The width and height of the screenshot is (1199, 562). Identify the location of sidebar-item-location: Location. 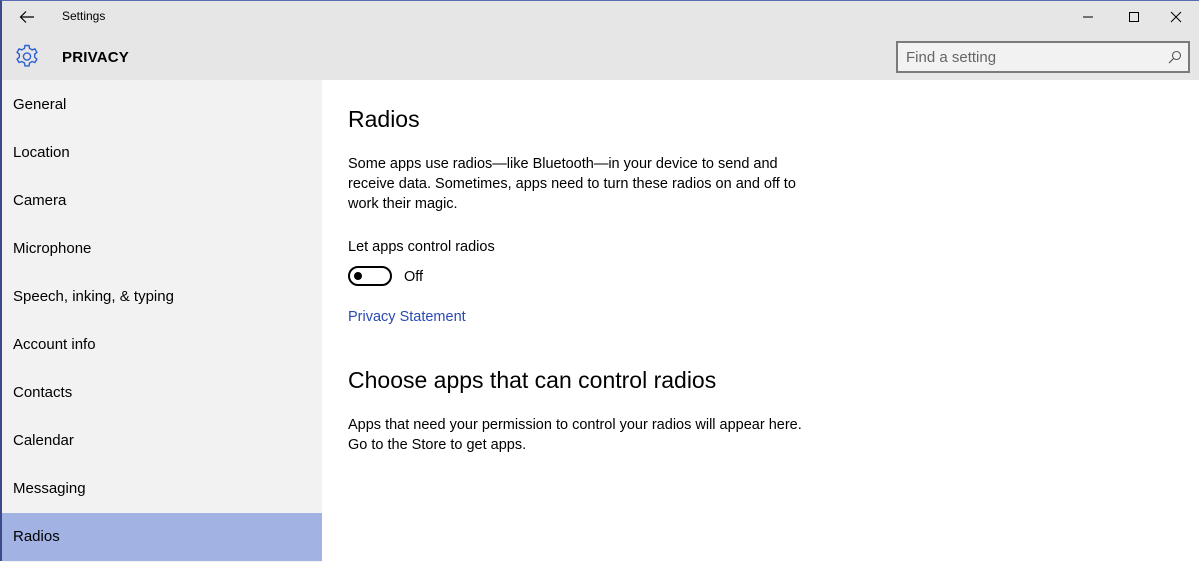
(162, 153).